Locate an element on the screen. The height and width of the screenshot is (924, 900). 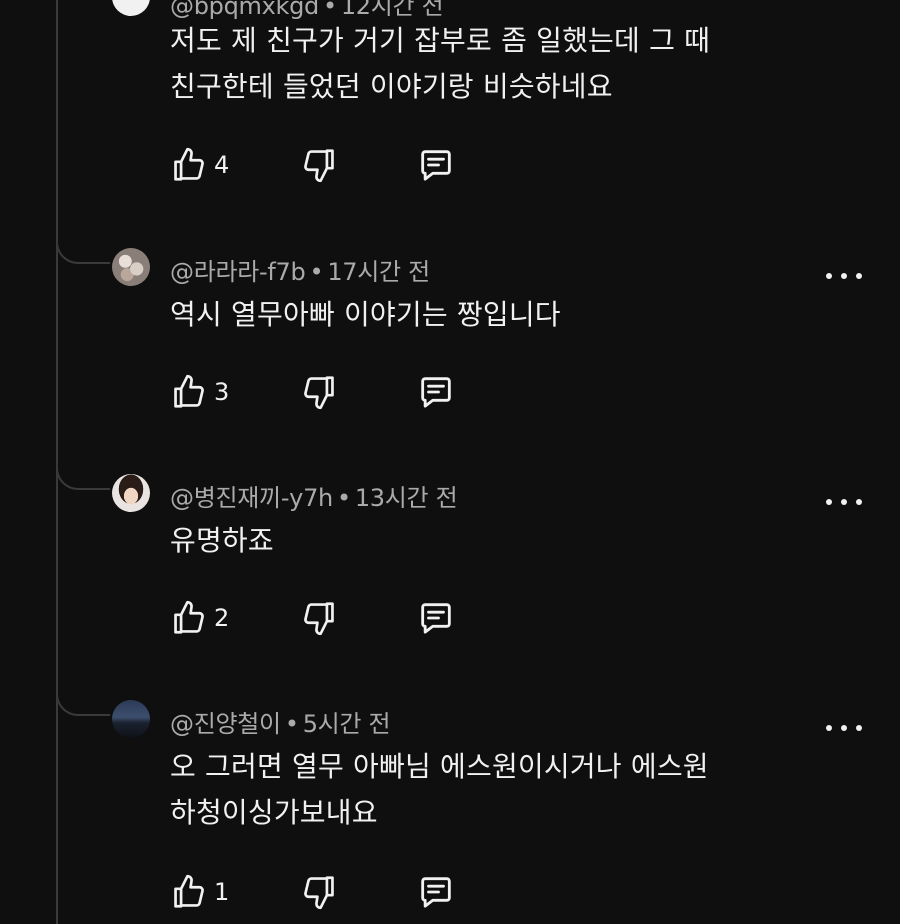
author-name: @진양철이 is located at coordinates (225, 724).